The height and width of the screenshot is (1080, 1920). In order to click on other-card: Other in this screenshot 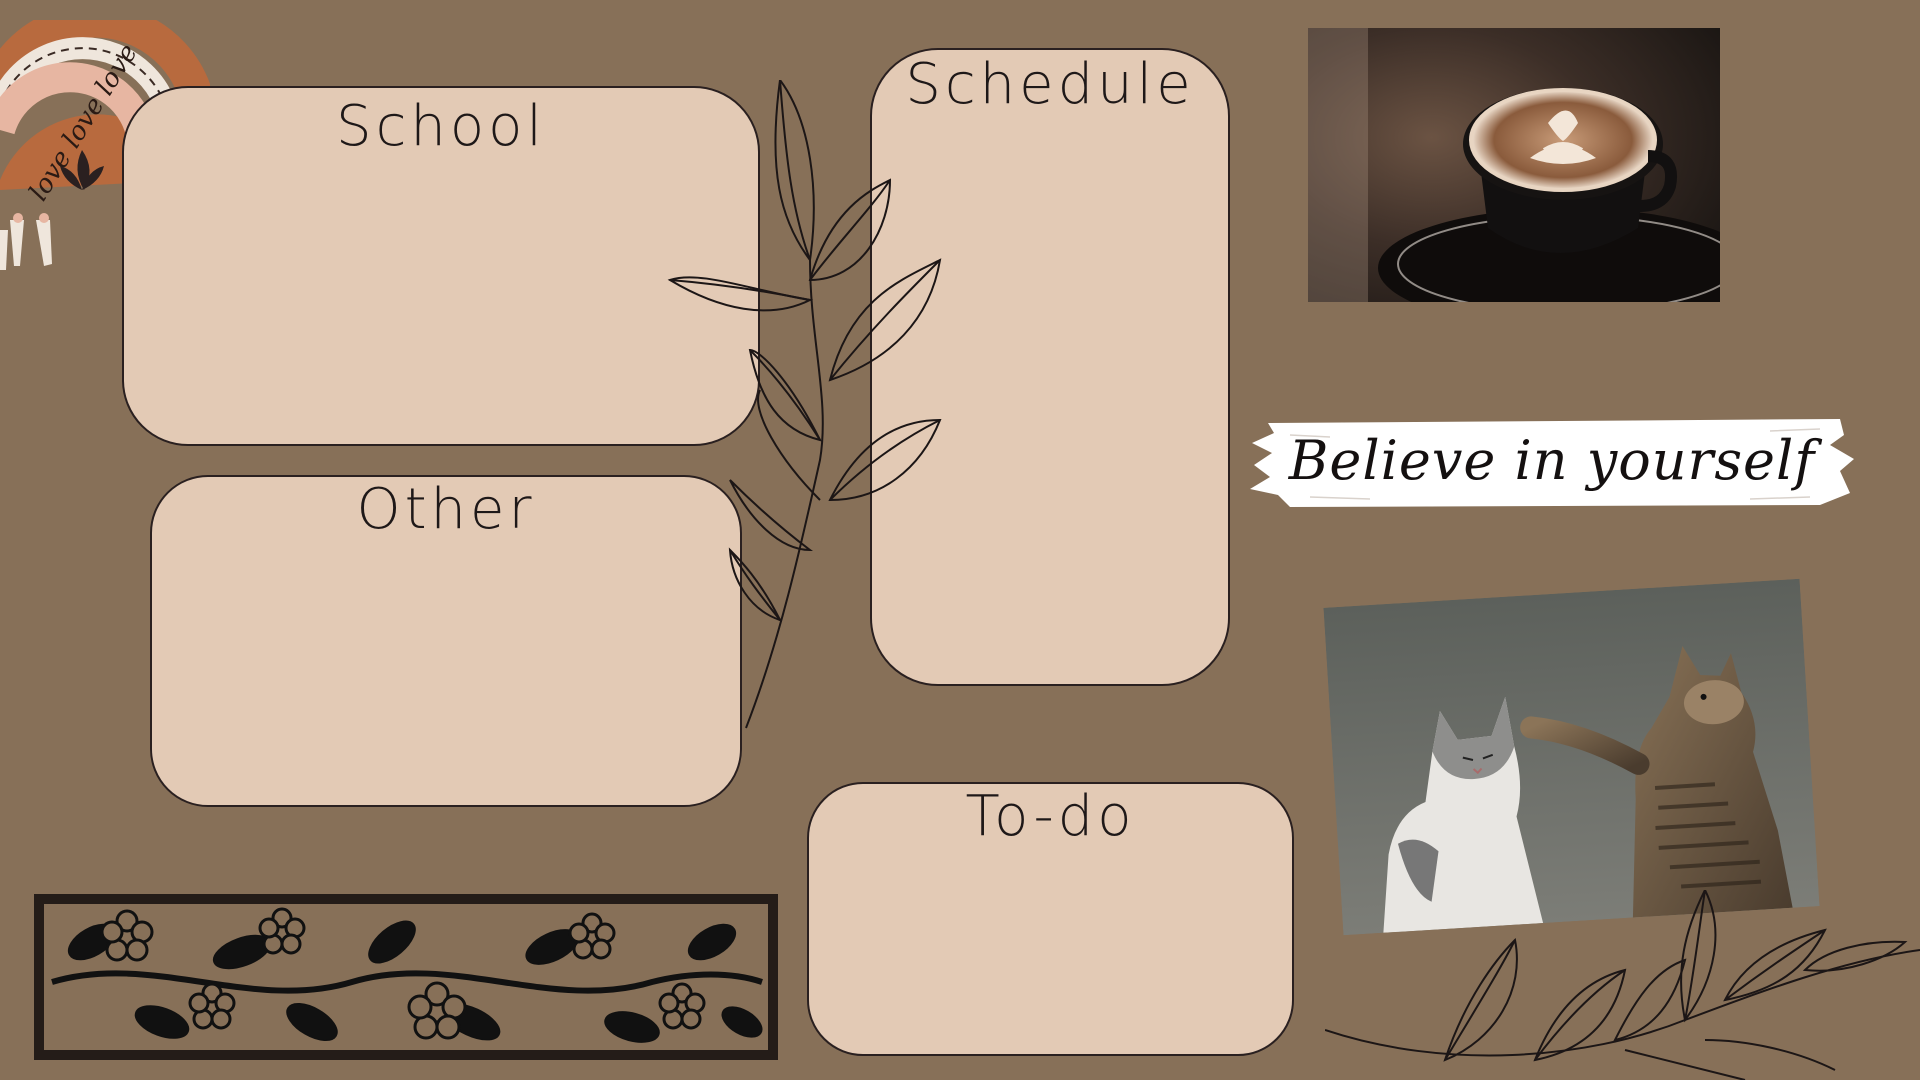, I will do `click(446, 641)`.